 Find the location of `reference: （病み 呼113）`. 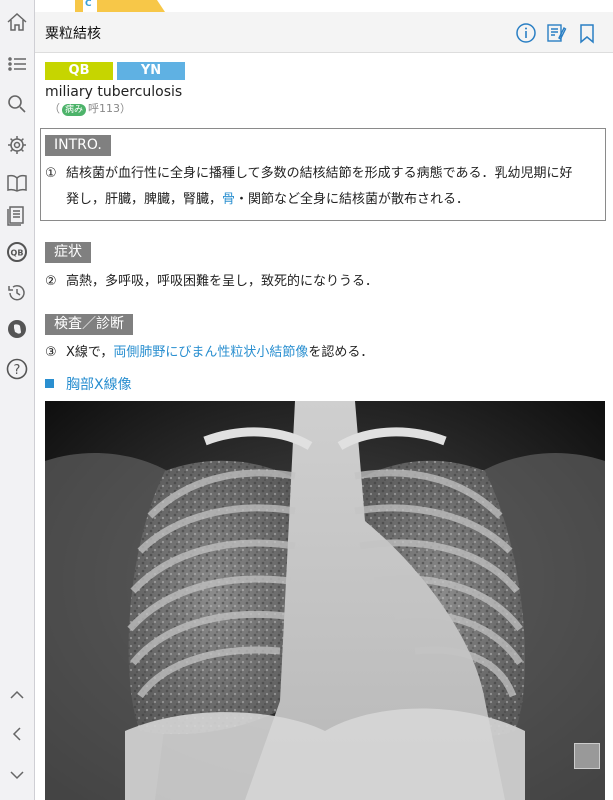

reference: （病み 呼113） is located at coordinates (90, 108).